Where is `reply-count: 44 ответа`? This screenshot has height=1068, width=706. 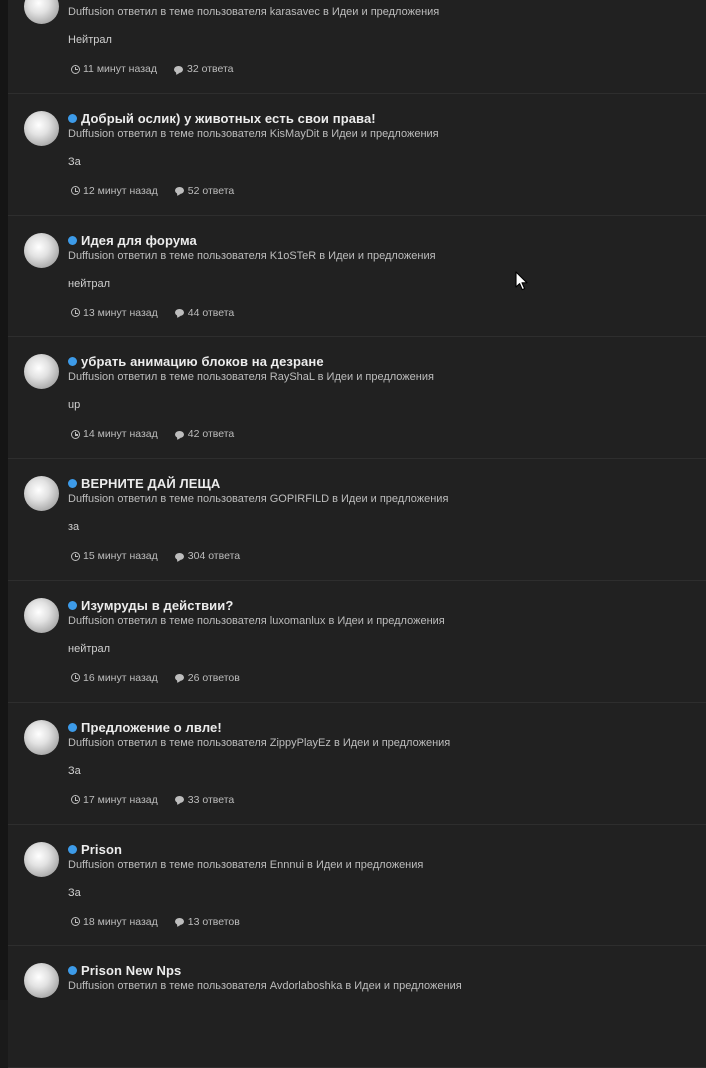 reply-count: 44 ответа is located at coordinates (211, 312).